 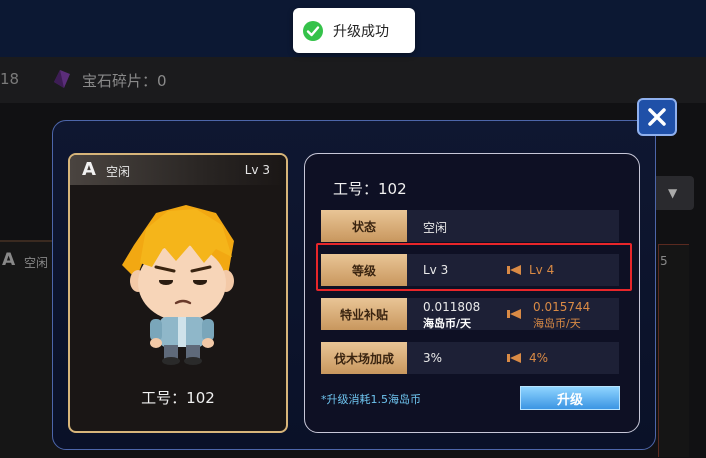 What do you see at coordinates (178, 398) in the screenshot?
I see `worker-card-id: 工号：102` at bounding box center [178, 398].